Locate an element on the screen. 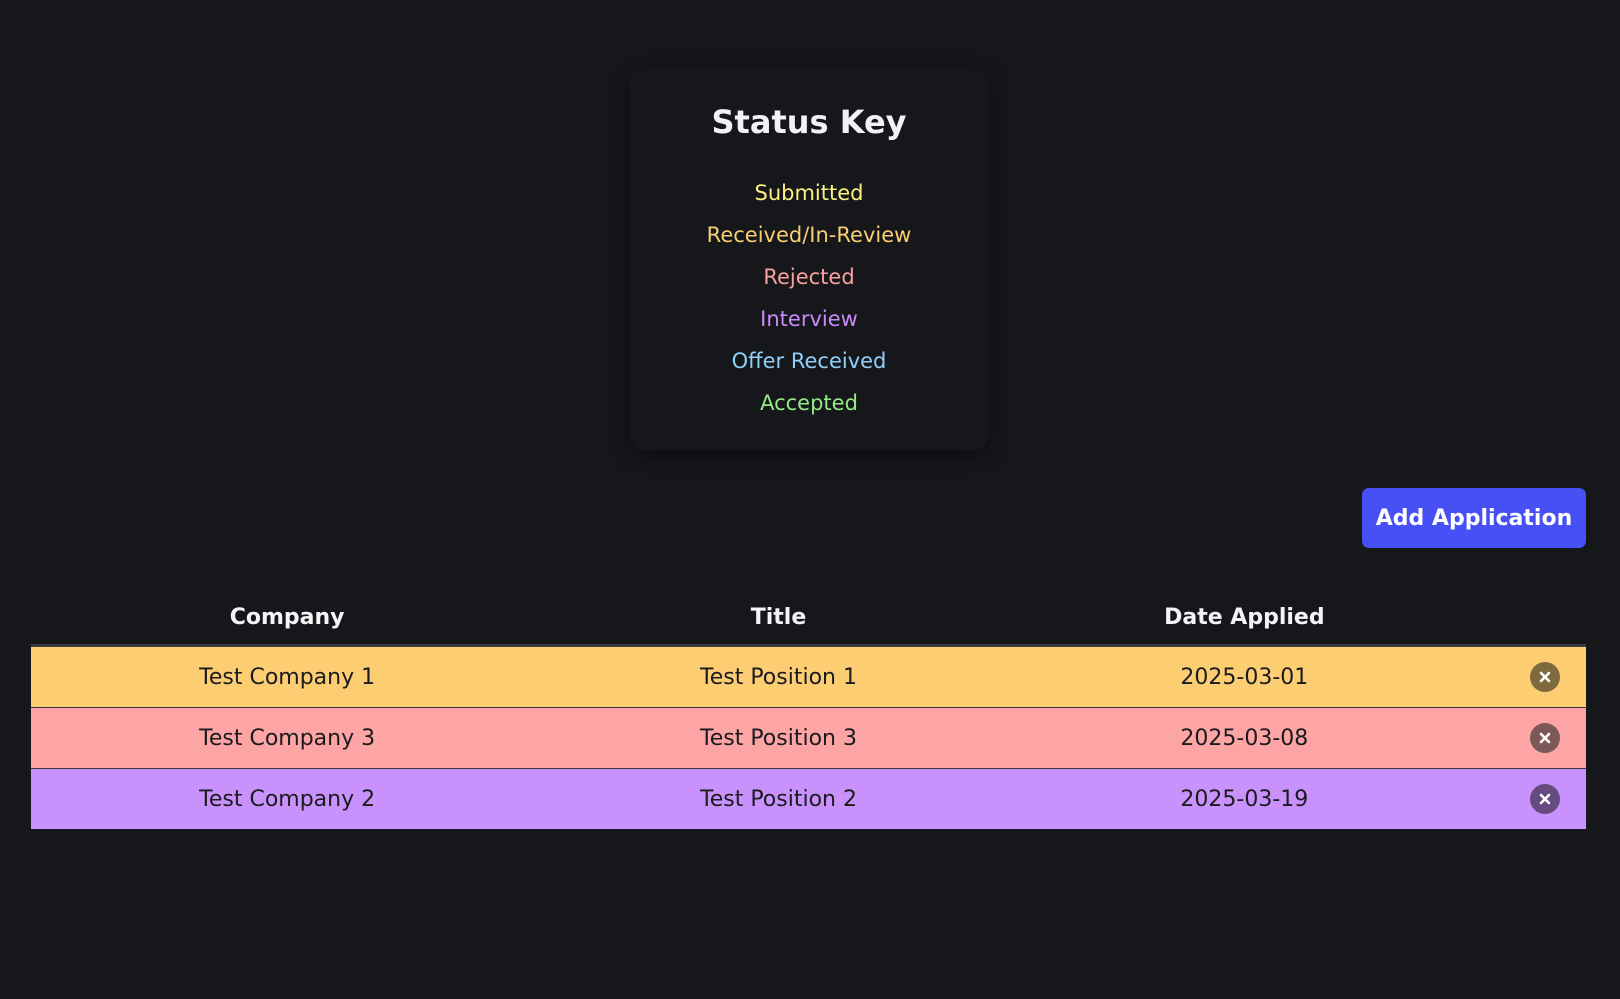  column-header-company: Company is located at coordinates (287, 618).